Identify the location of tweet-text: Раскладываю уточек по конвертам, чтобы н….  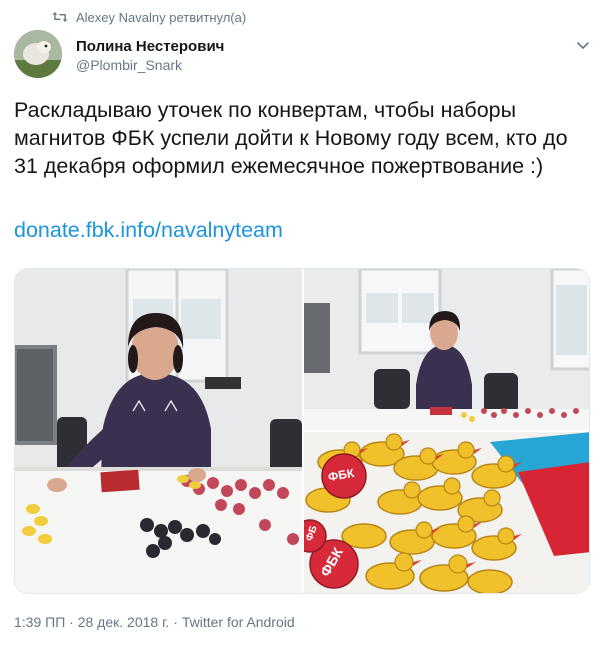
(291, 138).